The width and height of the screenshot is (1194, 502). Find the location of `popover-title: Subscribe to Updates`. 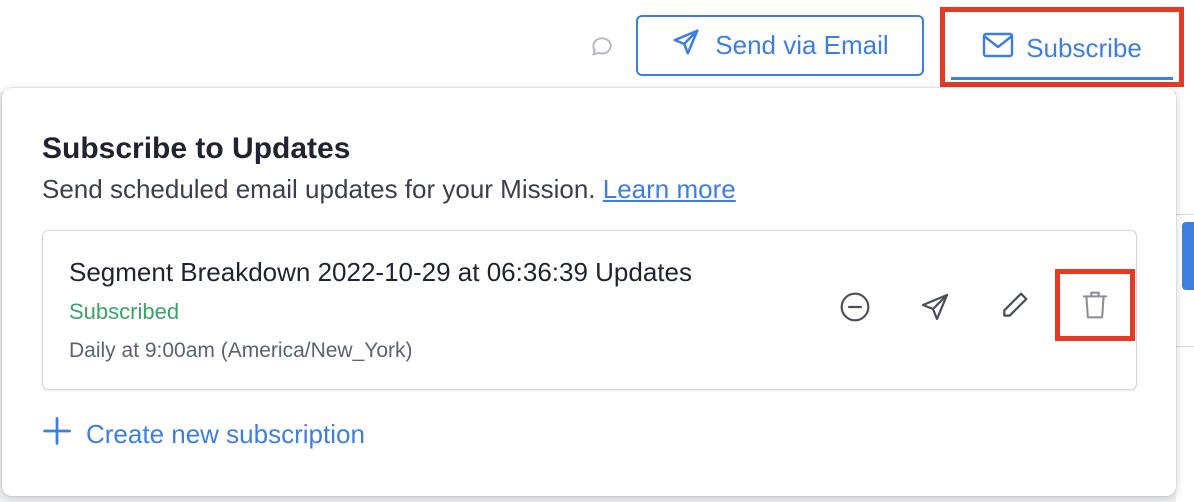

popover-title: Subscribe to Updates is located at coordinates (196, 148).